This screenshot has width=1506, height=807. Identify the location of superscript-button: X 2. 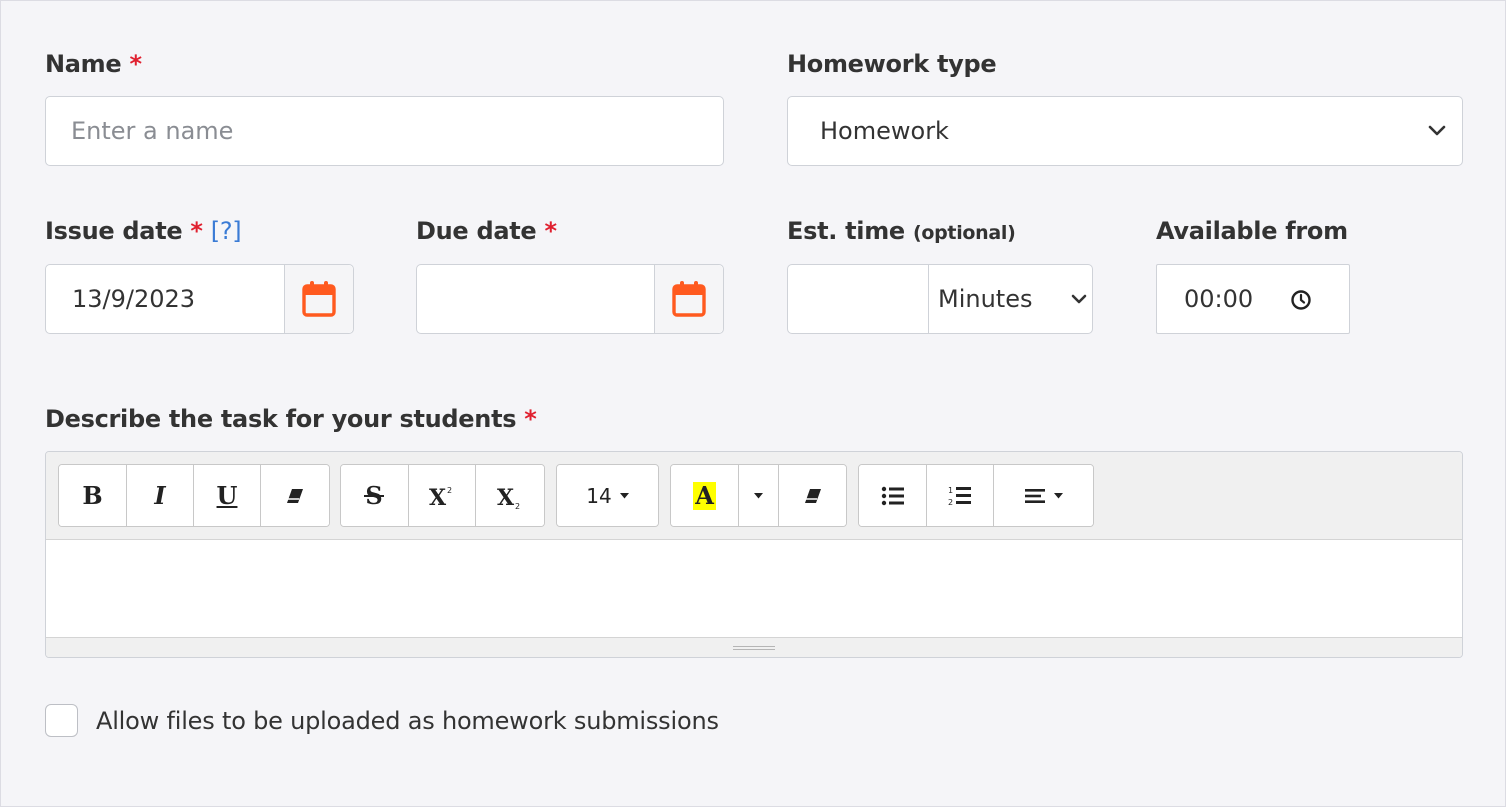
(442, 495).